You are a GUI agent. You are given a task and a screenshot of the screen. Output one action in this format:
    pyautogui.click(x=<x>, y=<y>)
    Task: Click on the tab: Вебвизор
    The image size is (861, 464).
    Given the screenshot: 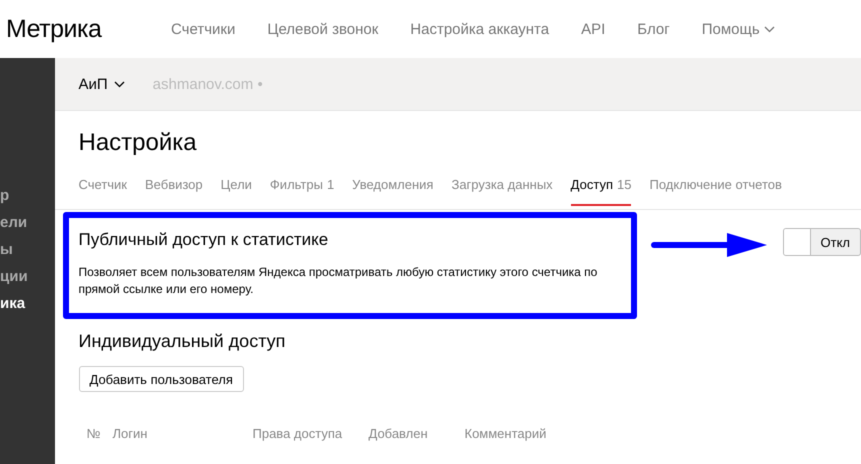 What is the action you would take?
    pyautogui.click(x=174, y=188)
    